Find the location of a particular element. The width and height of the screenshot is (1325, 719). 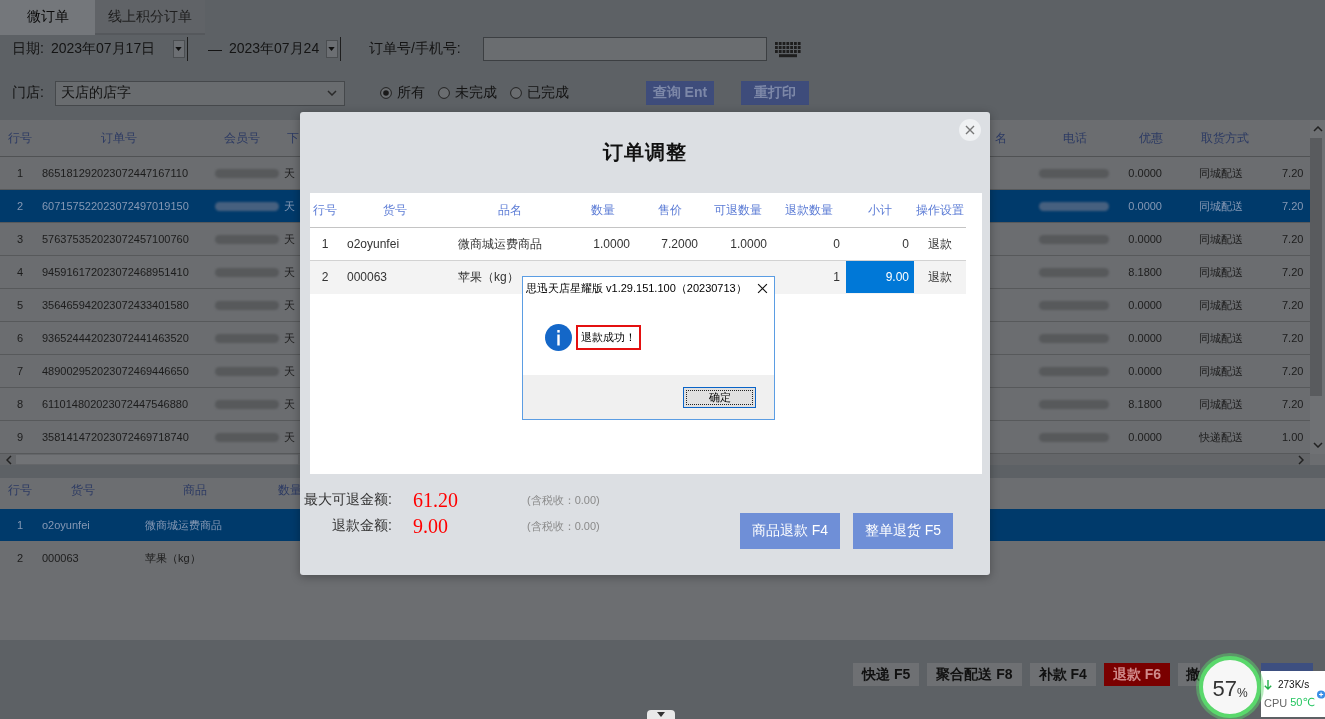

table-cell: 945916172023072468951410 is located at coordinates (115, 272).